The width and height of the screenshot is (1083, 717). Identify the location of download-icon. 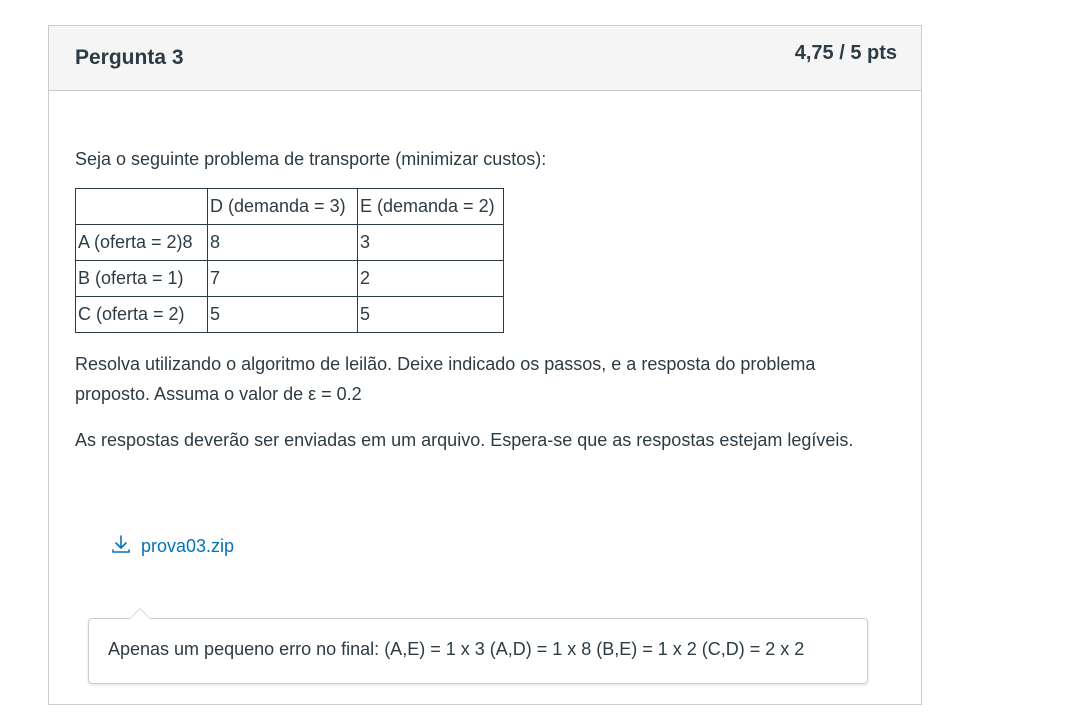
(126, 546).